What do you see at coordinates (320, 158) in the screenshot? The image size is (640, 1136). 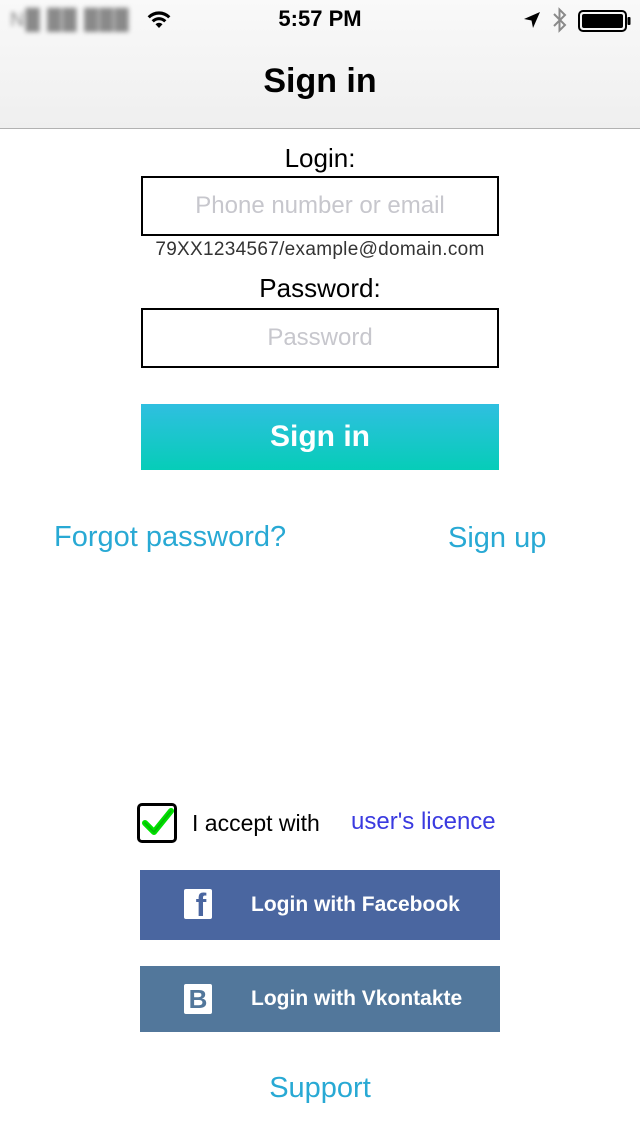 I see `login-label: Login:` at bounding box center [320, 158].